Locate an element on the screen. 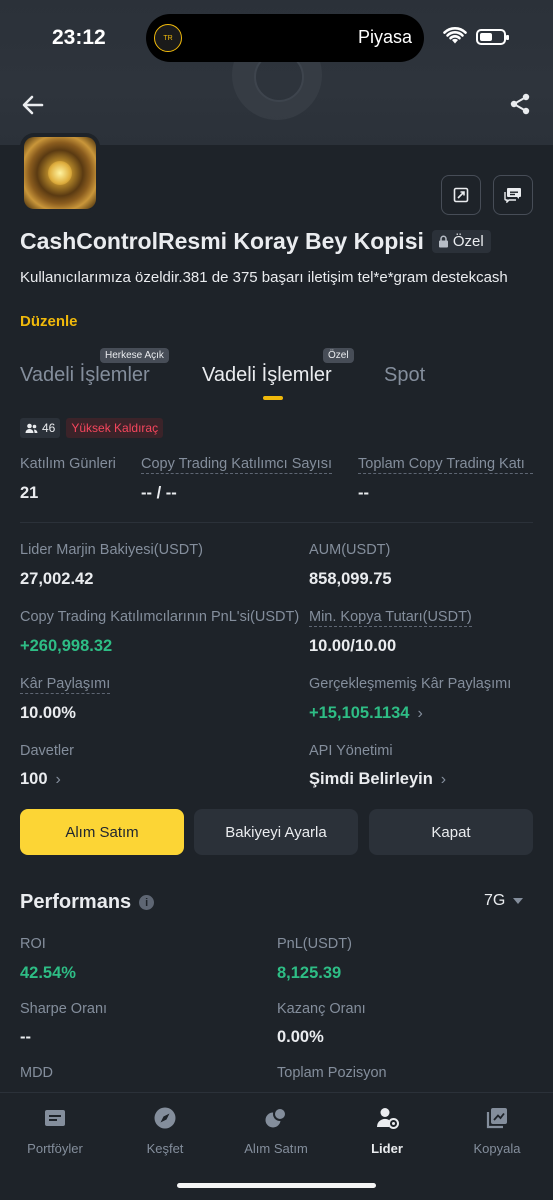 The height and width of the screenshot is (1200, 553). nav-copy: Kopyala is located at coordinates (497, 1130).